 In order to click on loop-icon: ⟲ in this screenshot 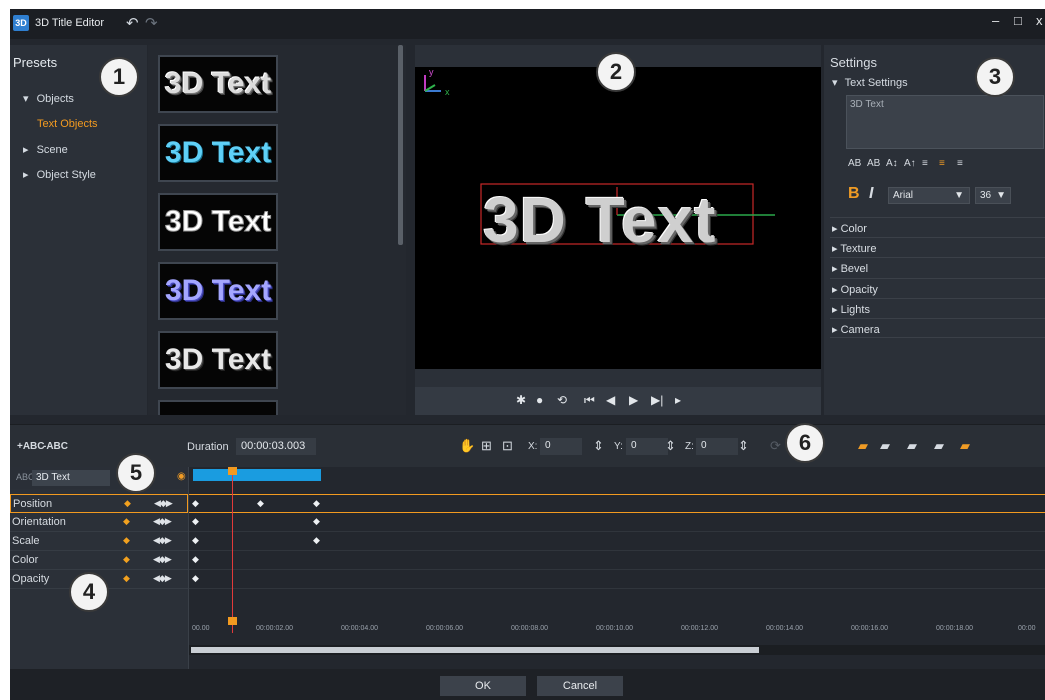, I will do `click(562, 400)`.